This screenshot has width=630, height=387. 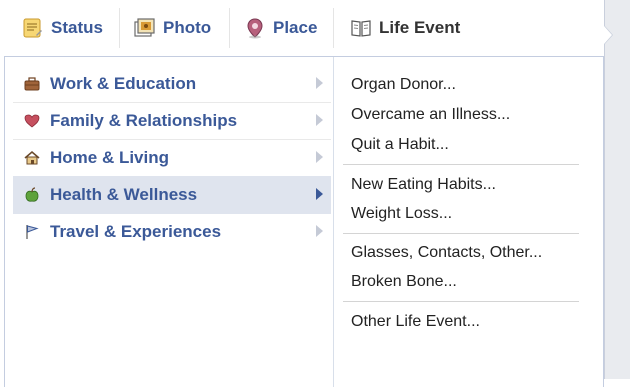 What do you see at coordinates (172, 158) in the screenshot?
I see `category-home-living: Home & Living` at bounding box center [172, 158].